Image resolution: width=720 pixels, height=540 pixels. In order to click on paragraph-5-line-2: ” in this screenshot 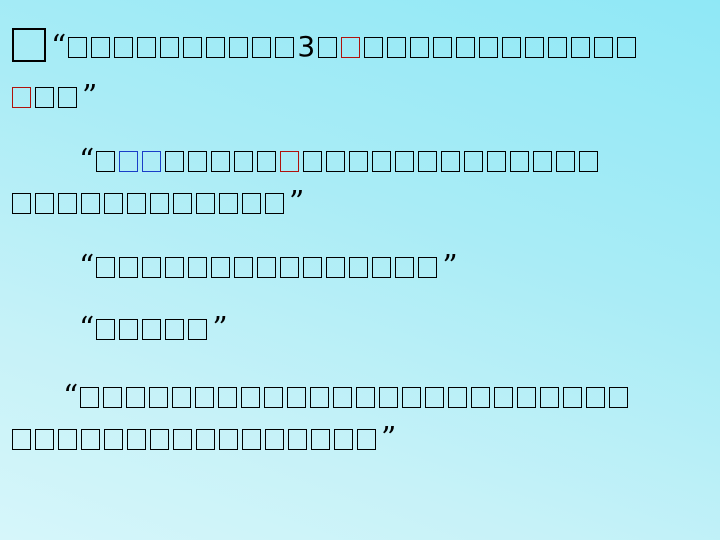, I will do `click(205, 439)`.